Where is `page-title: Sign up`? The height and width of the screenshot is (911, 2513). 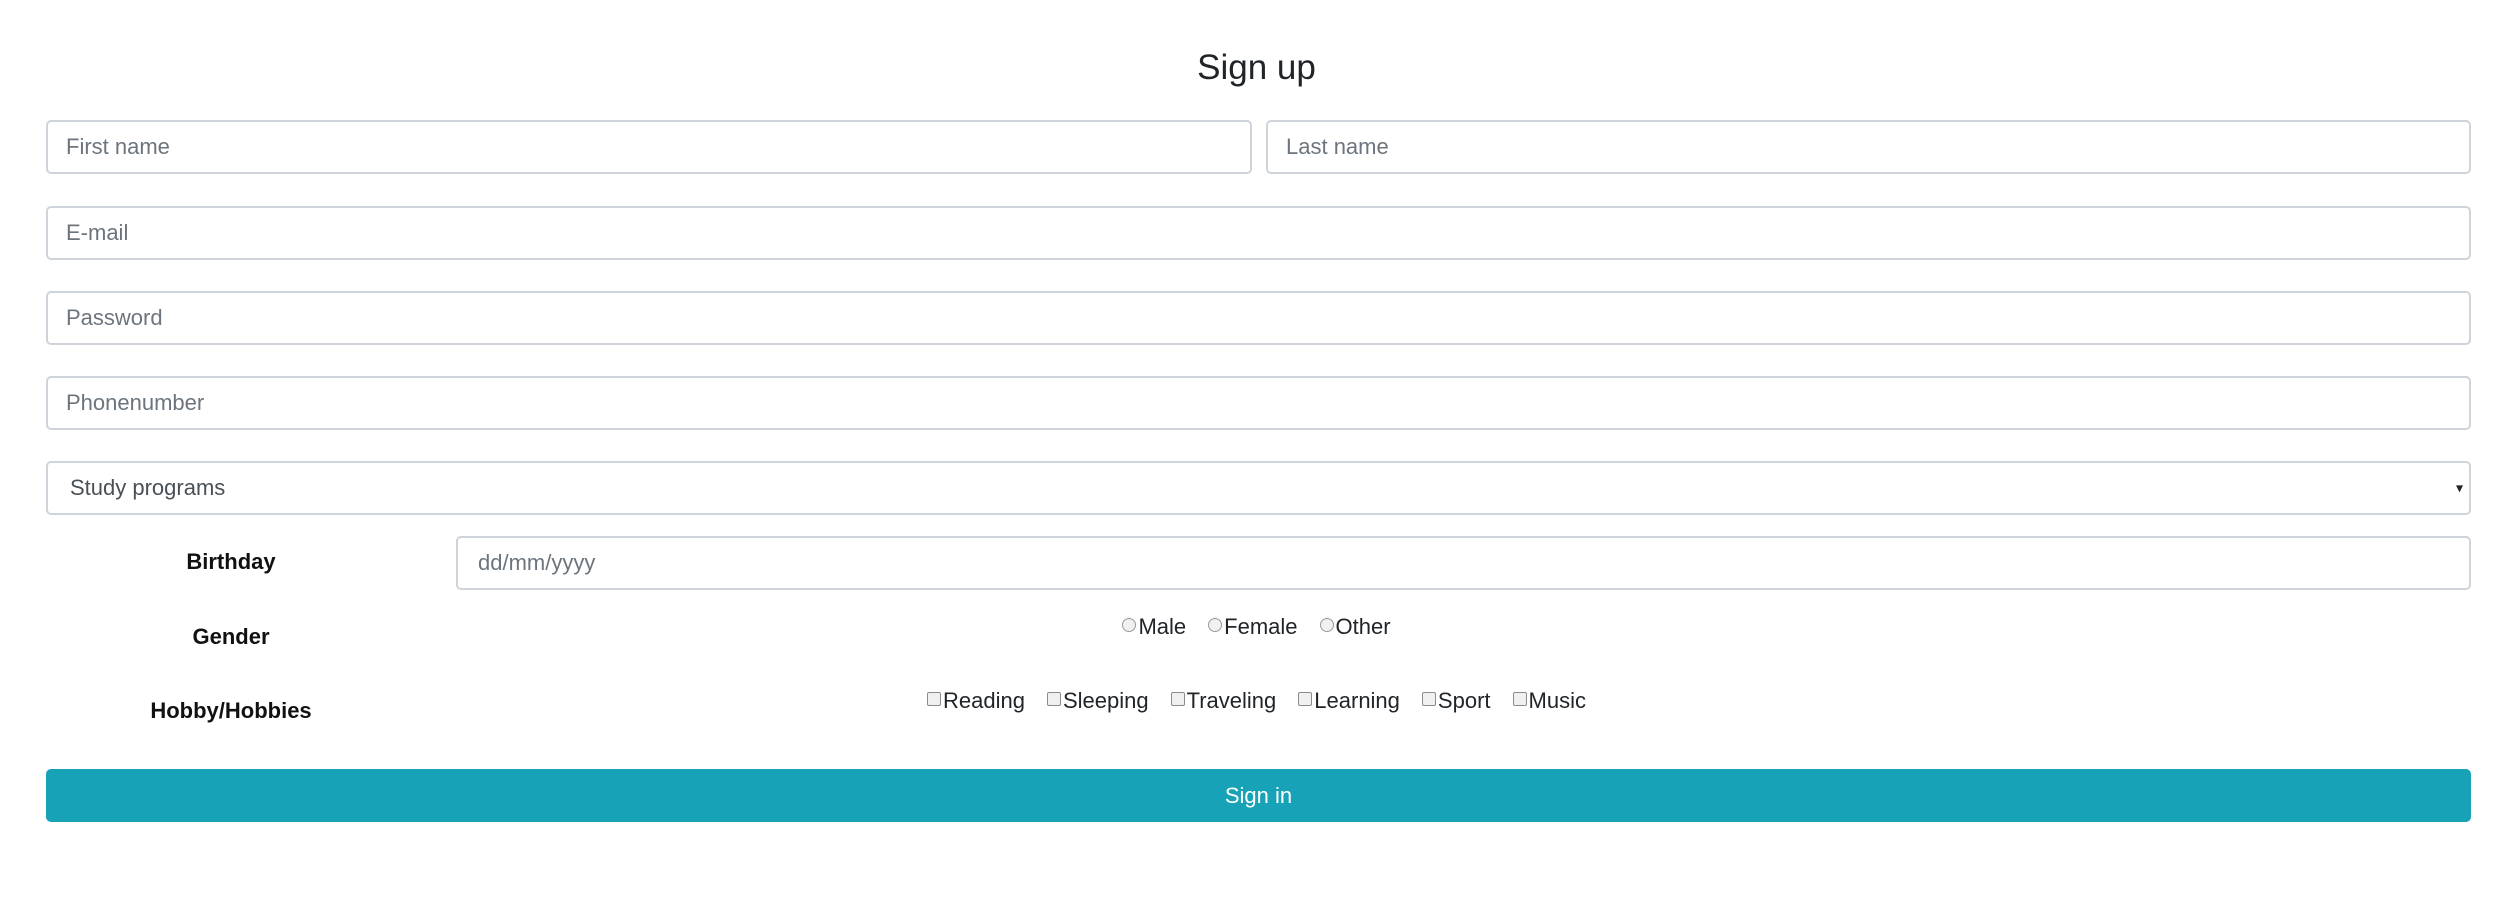
page-title: Sign up is located at coordinates (1256, 67).